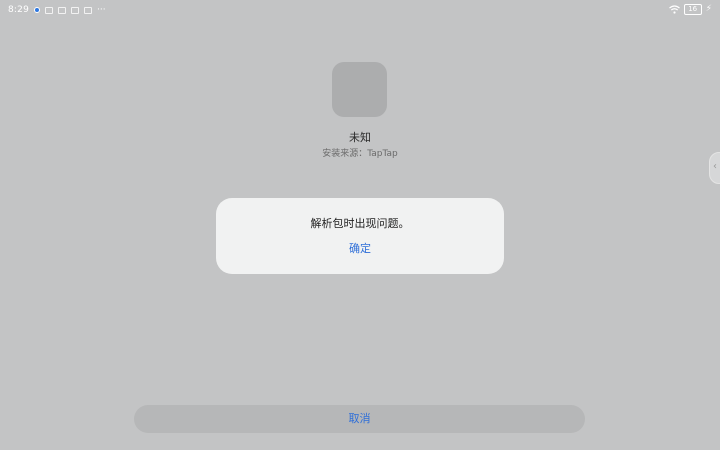 The image size is (720, 450). What do you see at coordinates (359, 419) in the screenshot?
I see `cancel-button: 取消` at bounding box center [359, 419].